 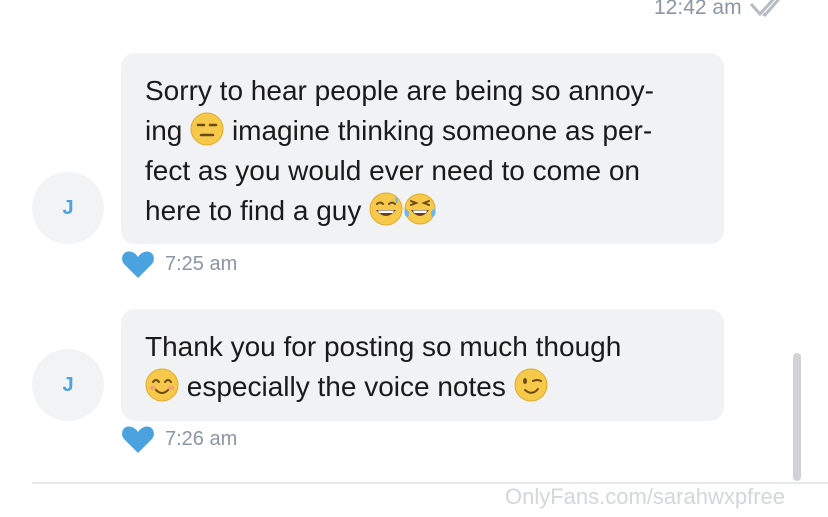 What do you see at coordinates (392, 170) in the screenshot?
I see `message-text: fect as you would ever need to come on` at bounding box center [392, 170].